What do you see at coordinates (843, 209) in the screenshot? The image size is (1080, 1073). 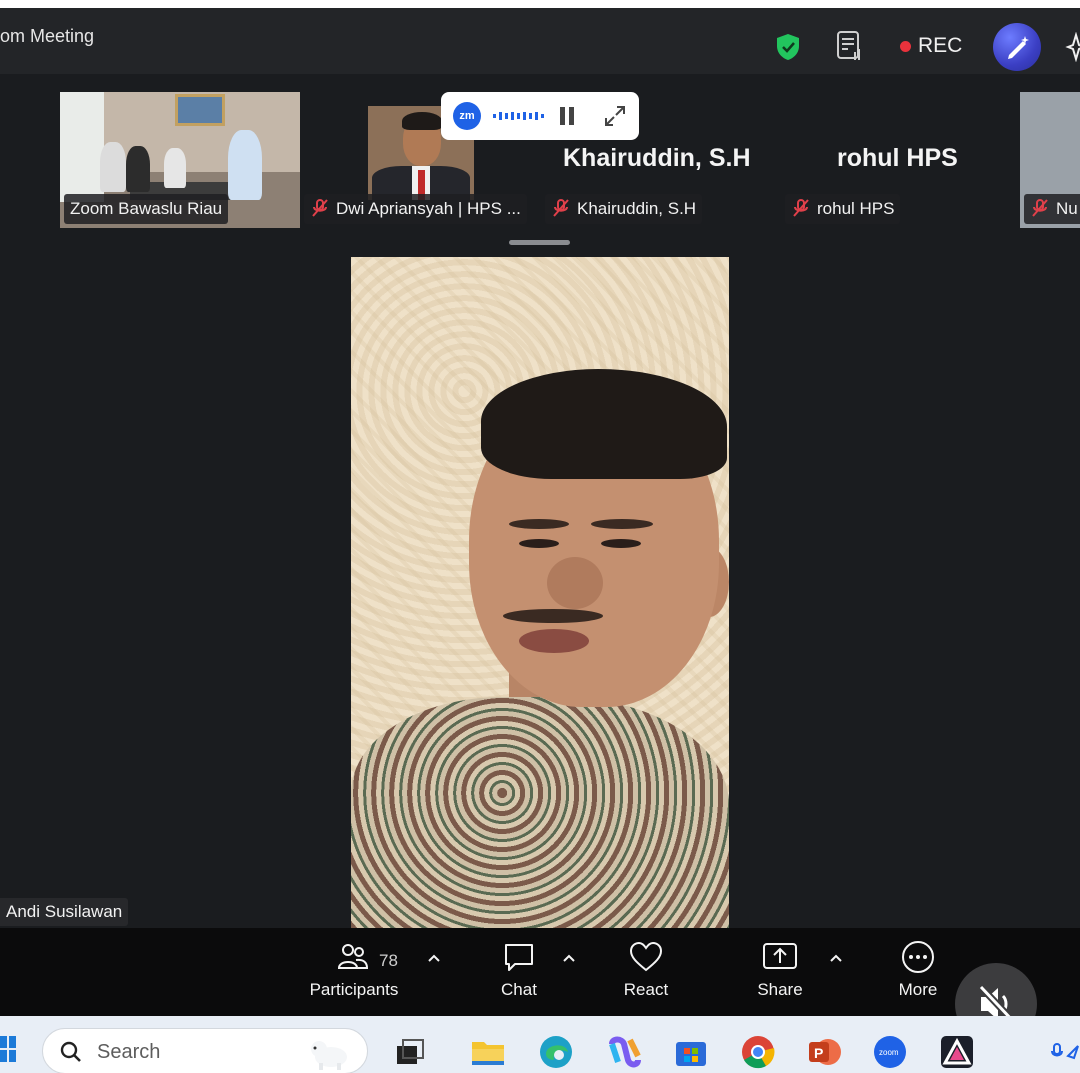 I see `participant-name-label: rohul HPS` at bounding box center [843, 209].